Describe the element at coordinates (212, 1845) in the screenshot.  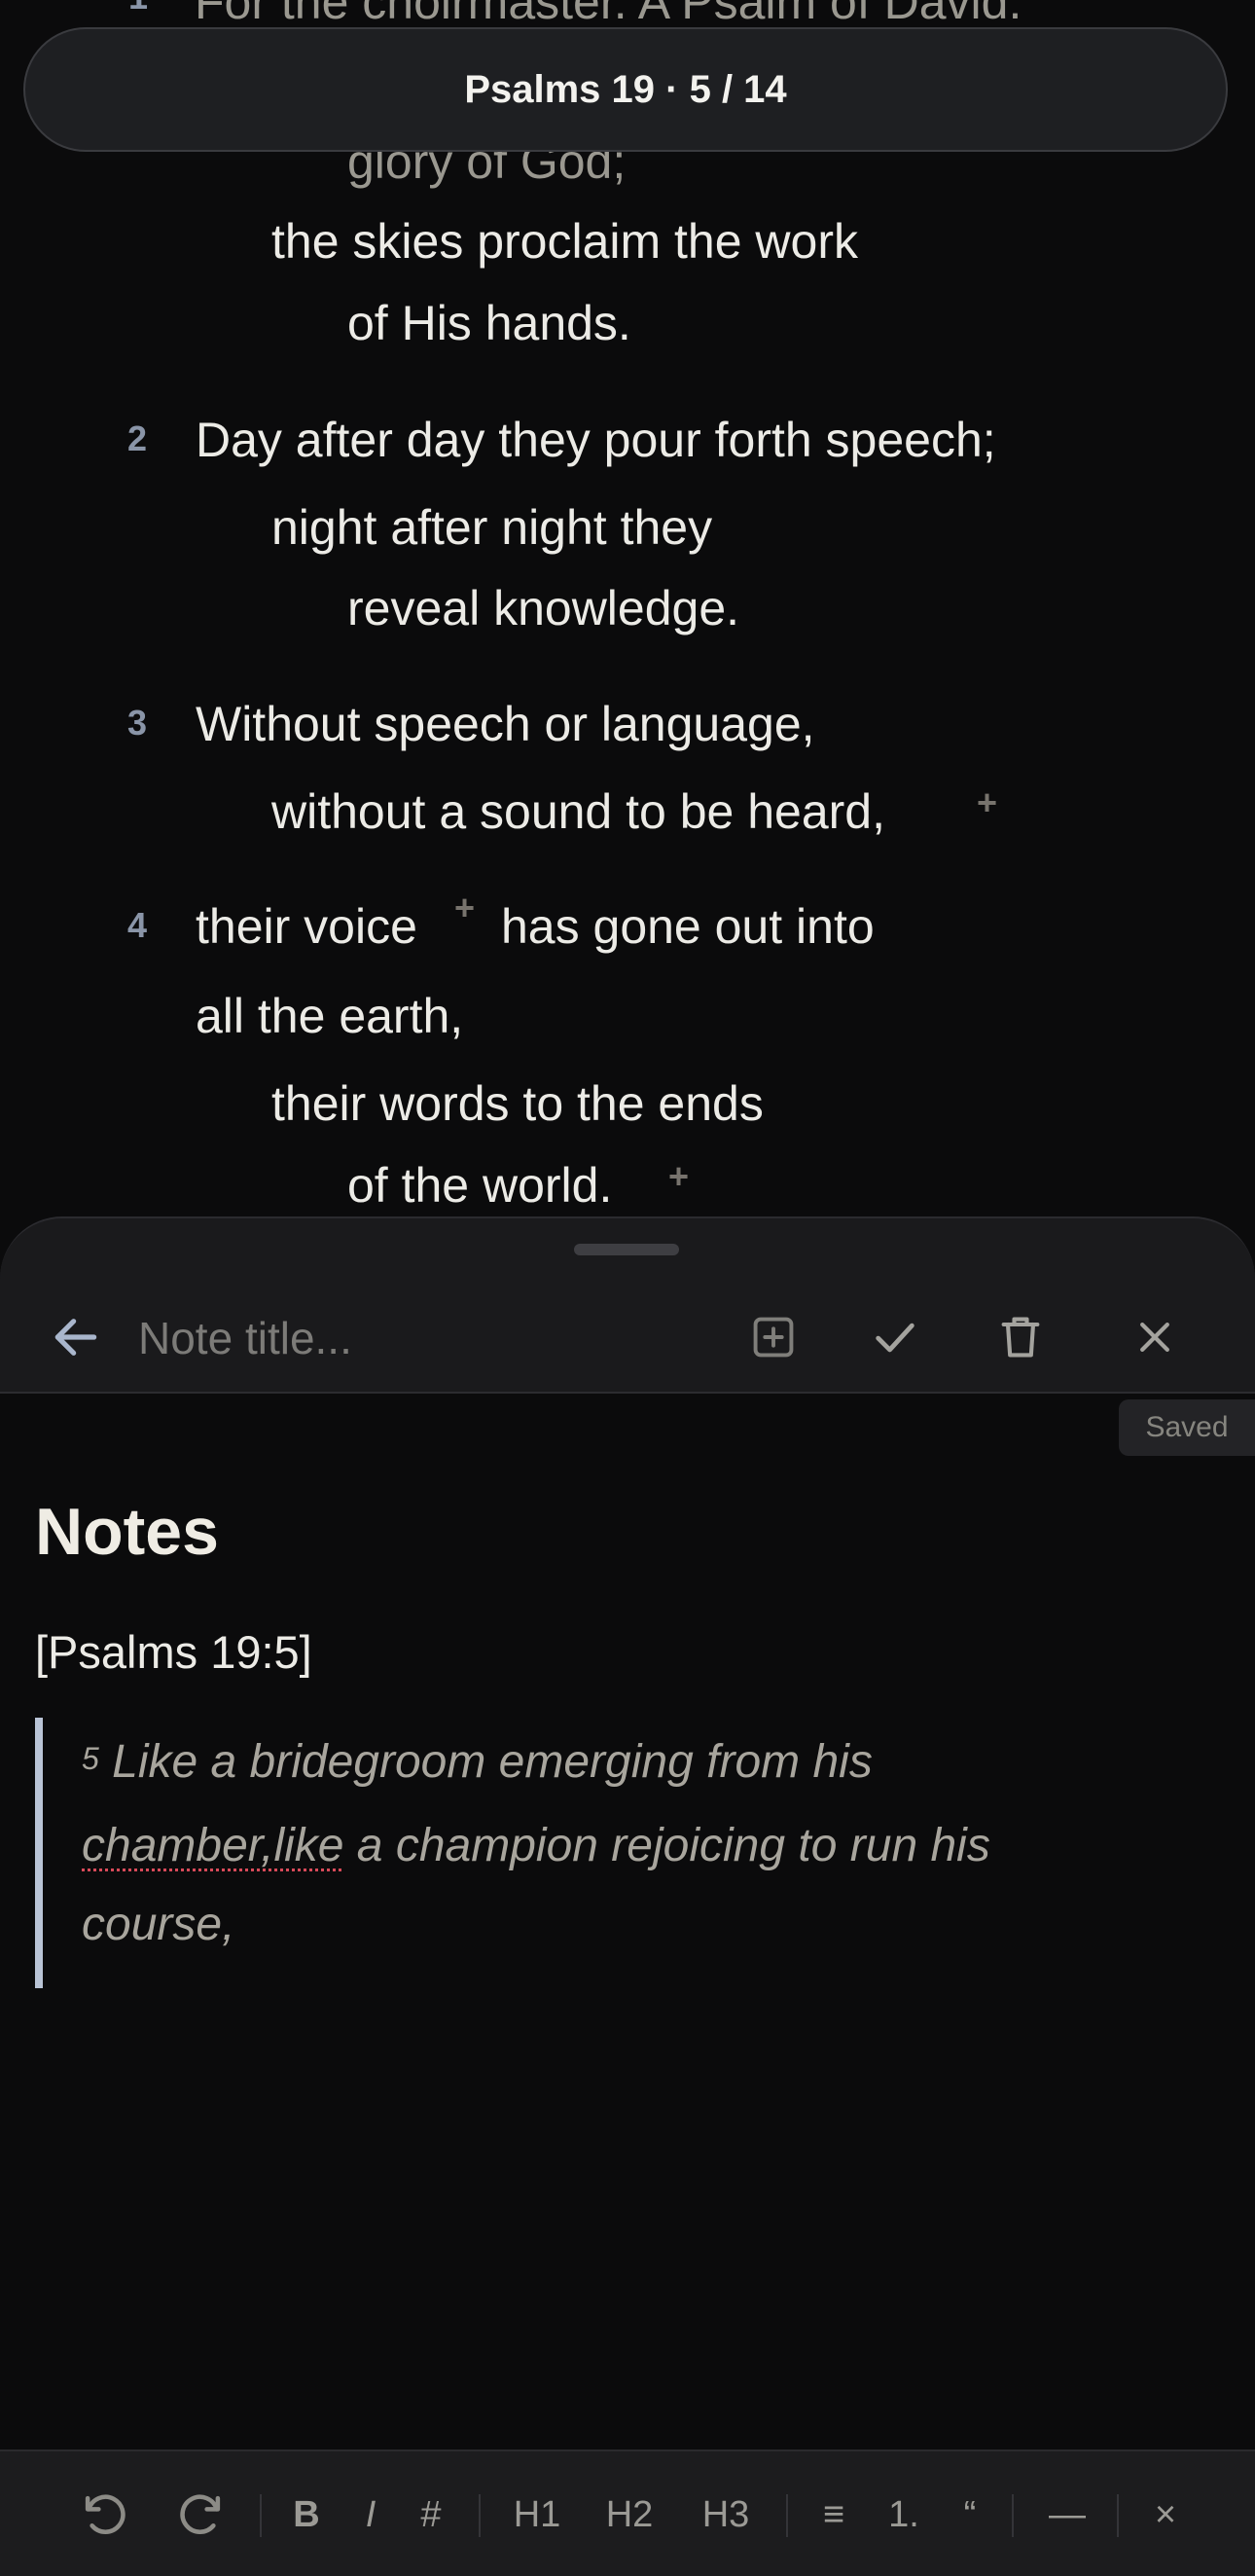
I see `spelling-error-word: chamber,like` at that location.